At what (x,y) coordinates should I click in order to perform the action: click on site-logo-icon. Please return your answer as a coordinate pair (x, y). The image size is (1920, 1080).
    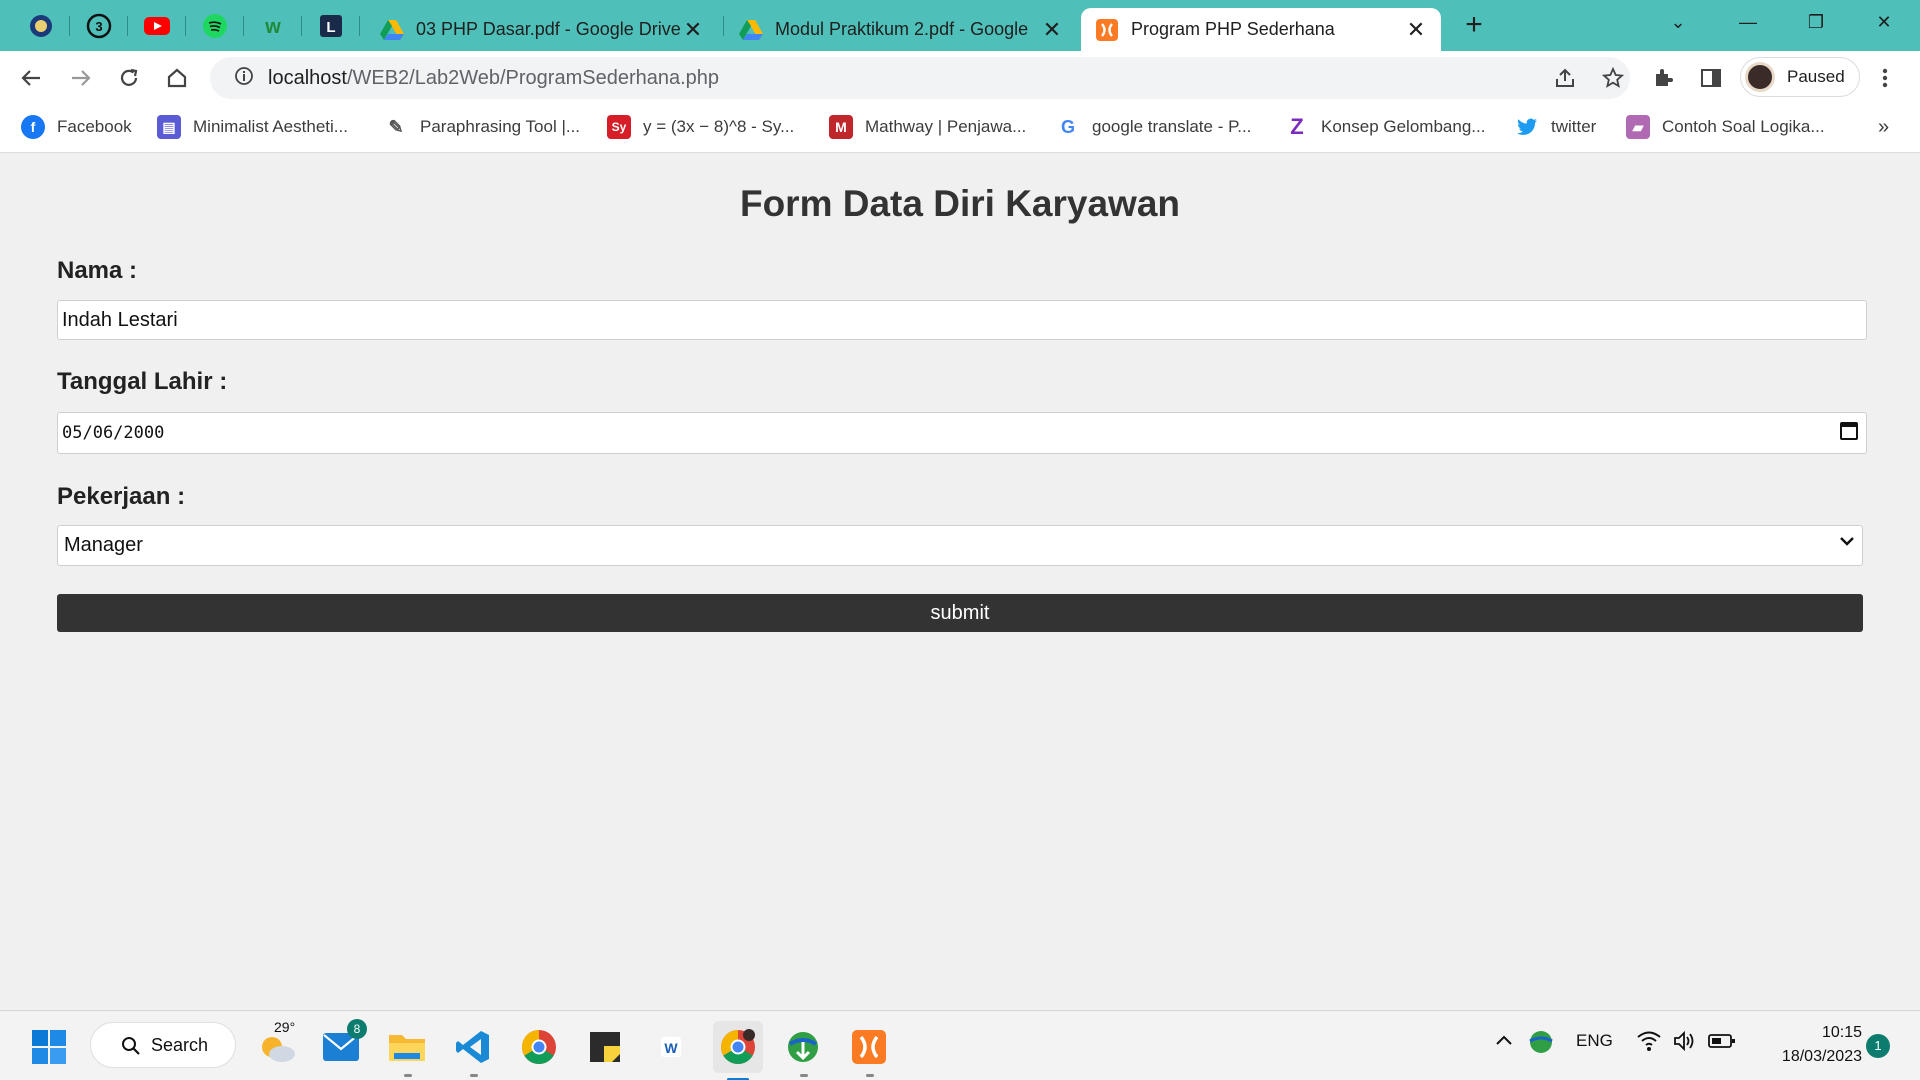
    Looking at the image, I should click on (41, 26).